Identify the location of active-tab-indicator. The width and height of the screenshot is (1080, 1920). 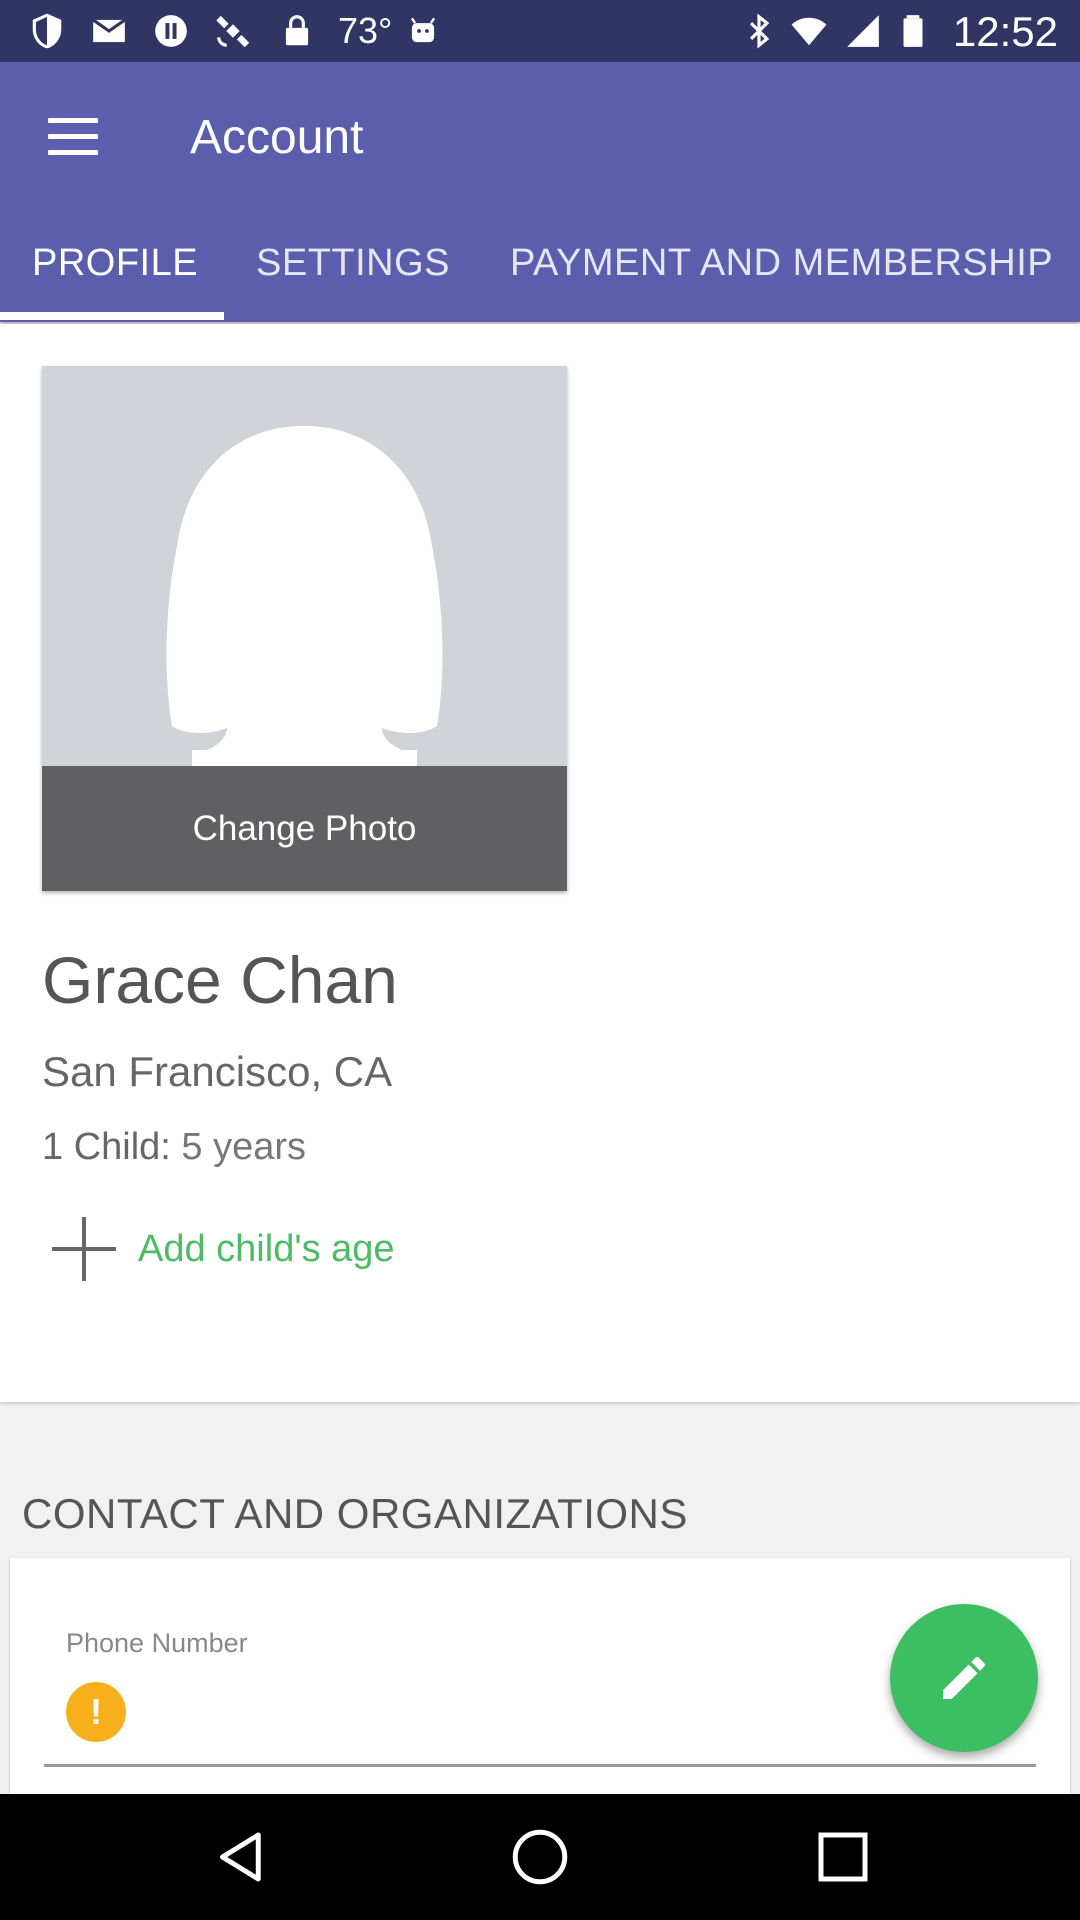
(112, 316).